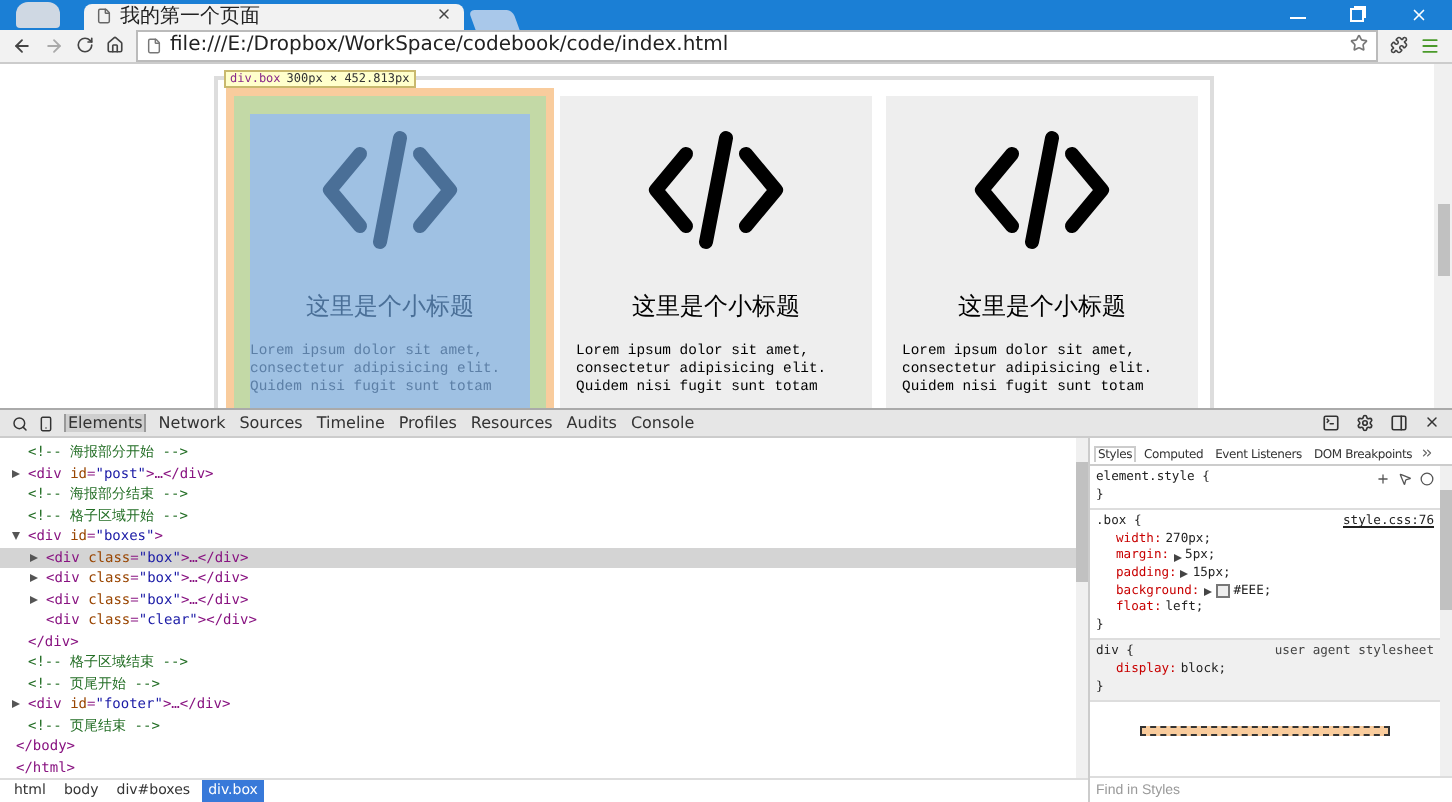 The width and height of the screenshot is (1452, 802). Describe the element at coordinates (192, 423) in the screenshot. I see `devtools-tab: Network` at that location.